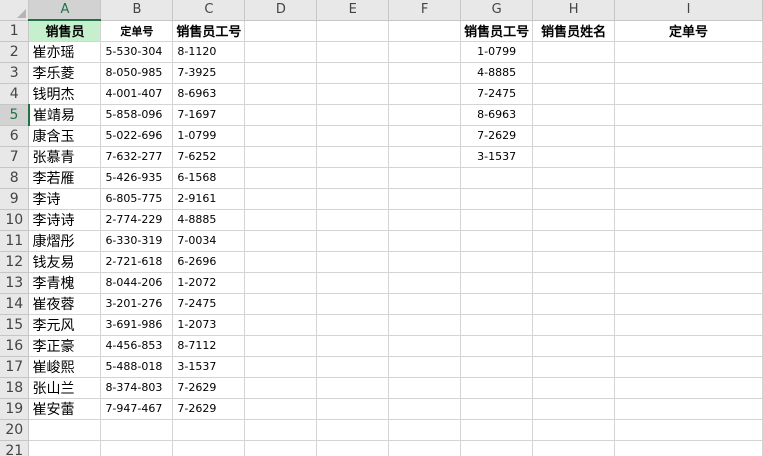 The image size is (763, 456). What do you see at coordinates (15, 430) in the screenshot?
I see `row-header: 20` at bounding box center [15, 430].